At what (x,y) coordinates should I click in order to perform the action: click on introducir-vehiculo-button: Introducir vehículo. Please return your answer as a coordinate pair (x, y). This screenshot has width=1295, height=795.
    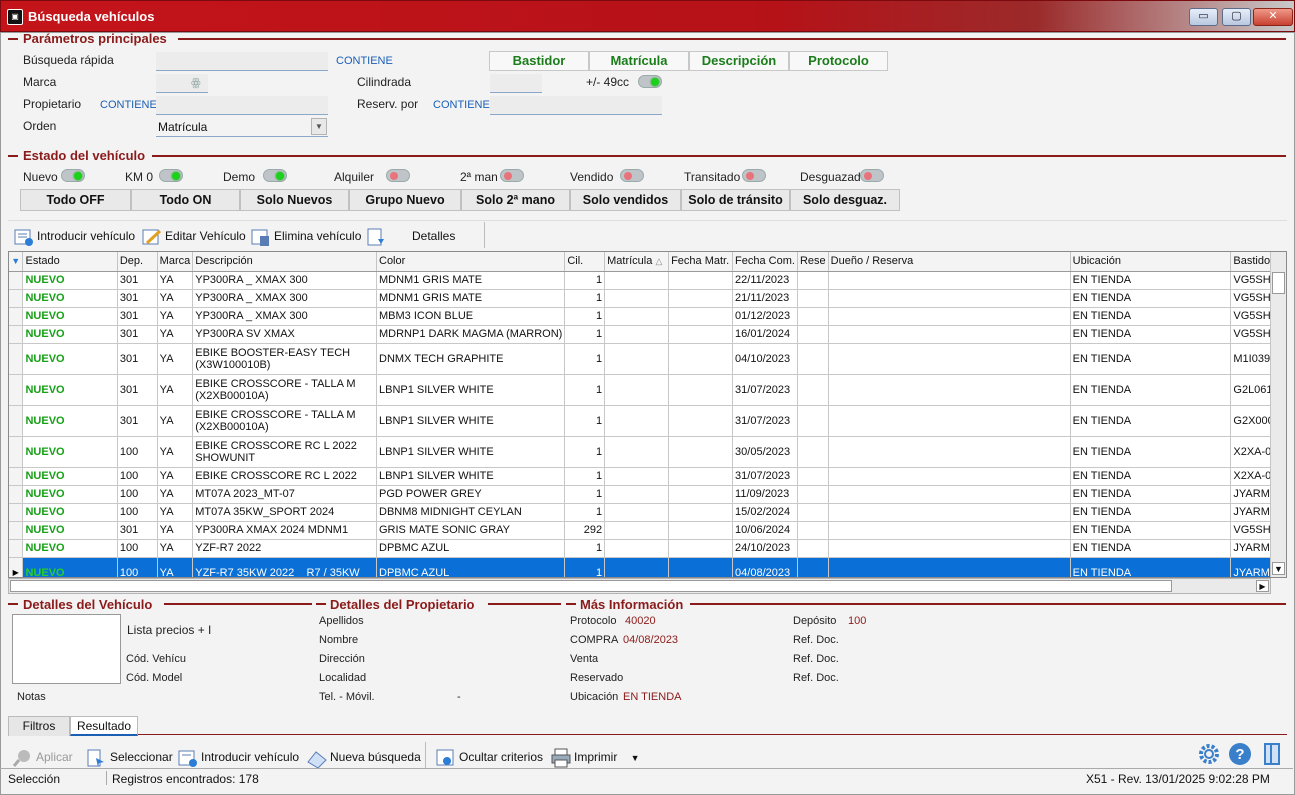
    Looking at the image, I should click on (74, 236).